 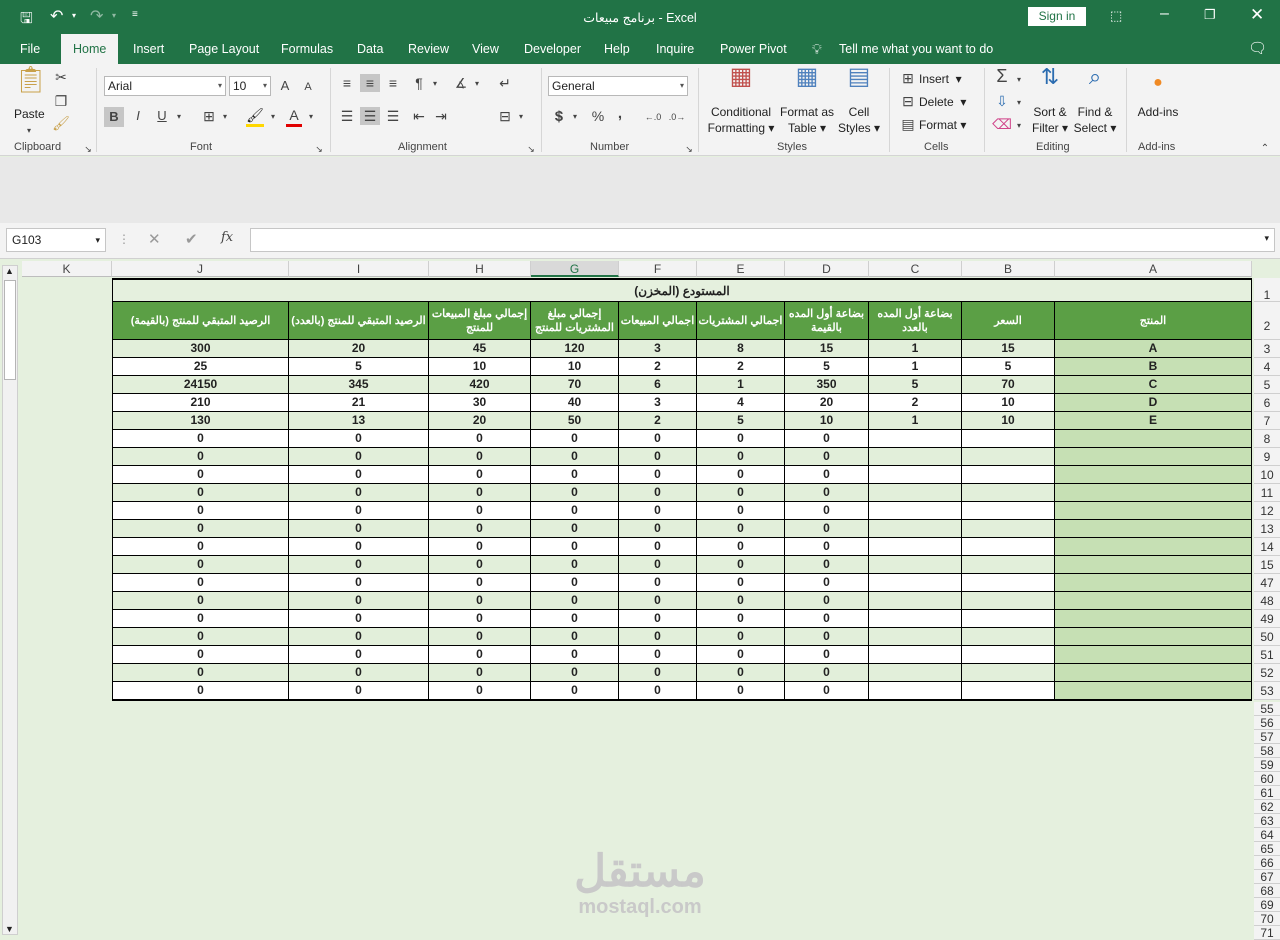 What do you see at coordinates (96, 16) in the screenshot?
I see `redo-icon: ↷` at bounding box center [96, 16].